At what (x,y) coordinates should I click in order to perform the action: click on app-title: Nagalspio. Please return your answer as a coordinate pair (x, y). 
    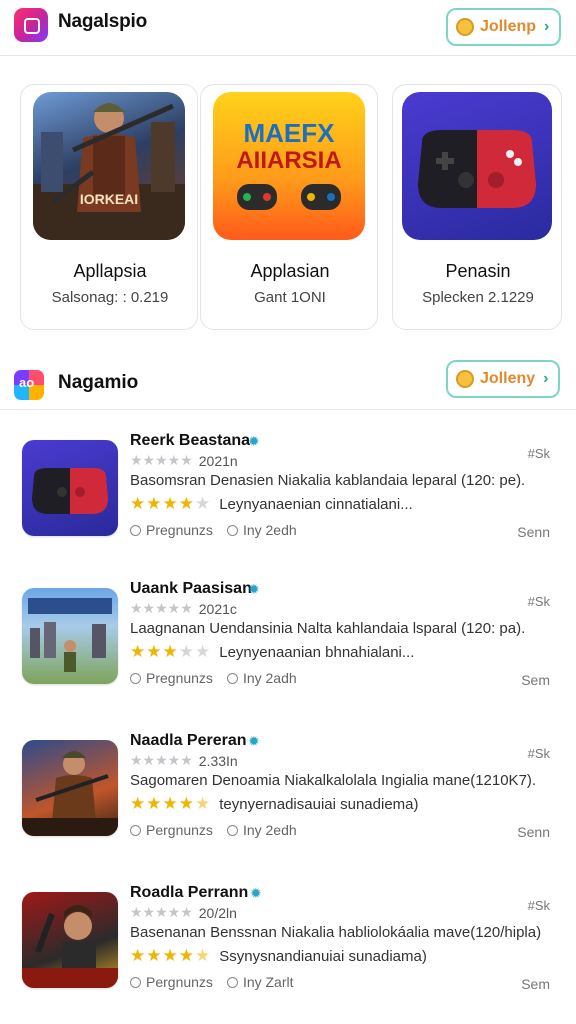
    Looking at the image, I should click on (102, 21).